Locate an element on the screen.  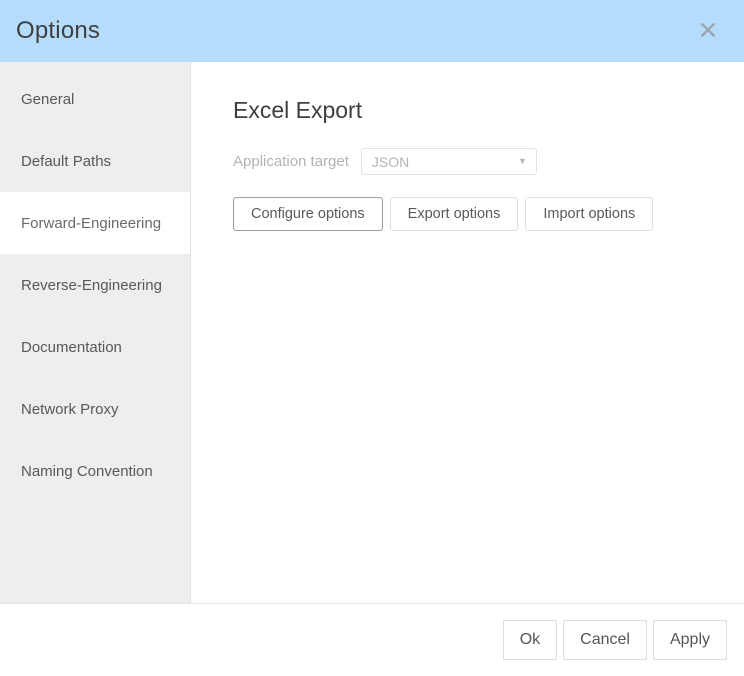
application-target-label: Application target is located at coordinates (291, 161).